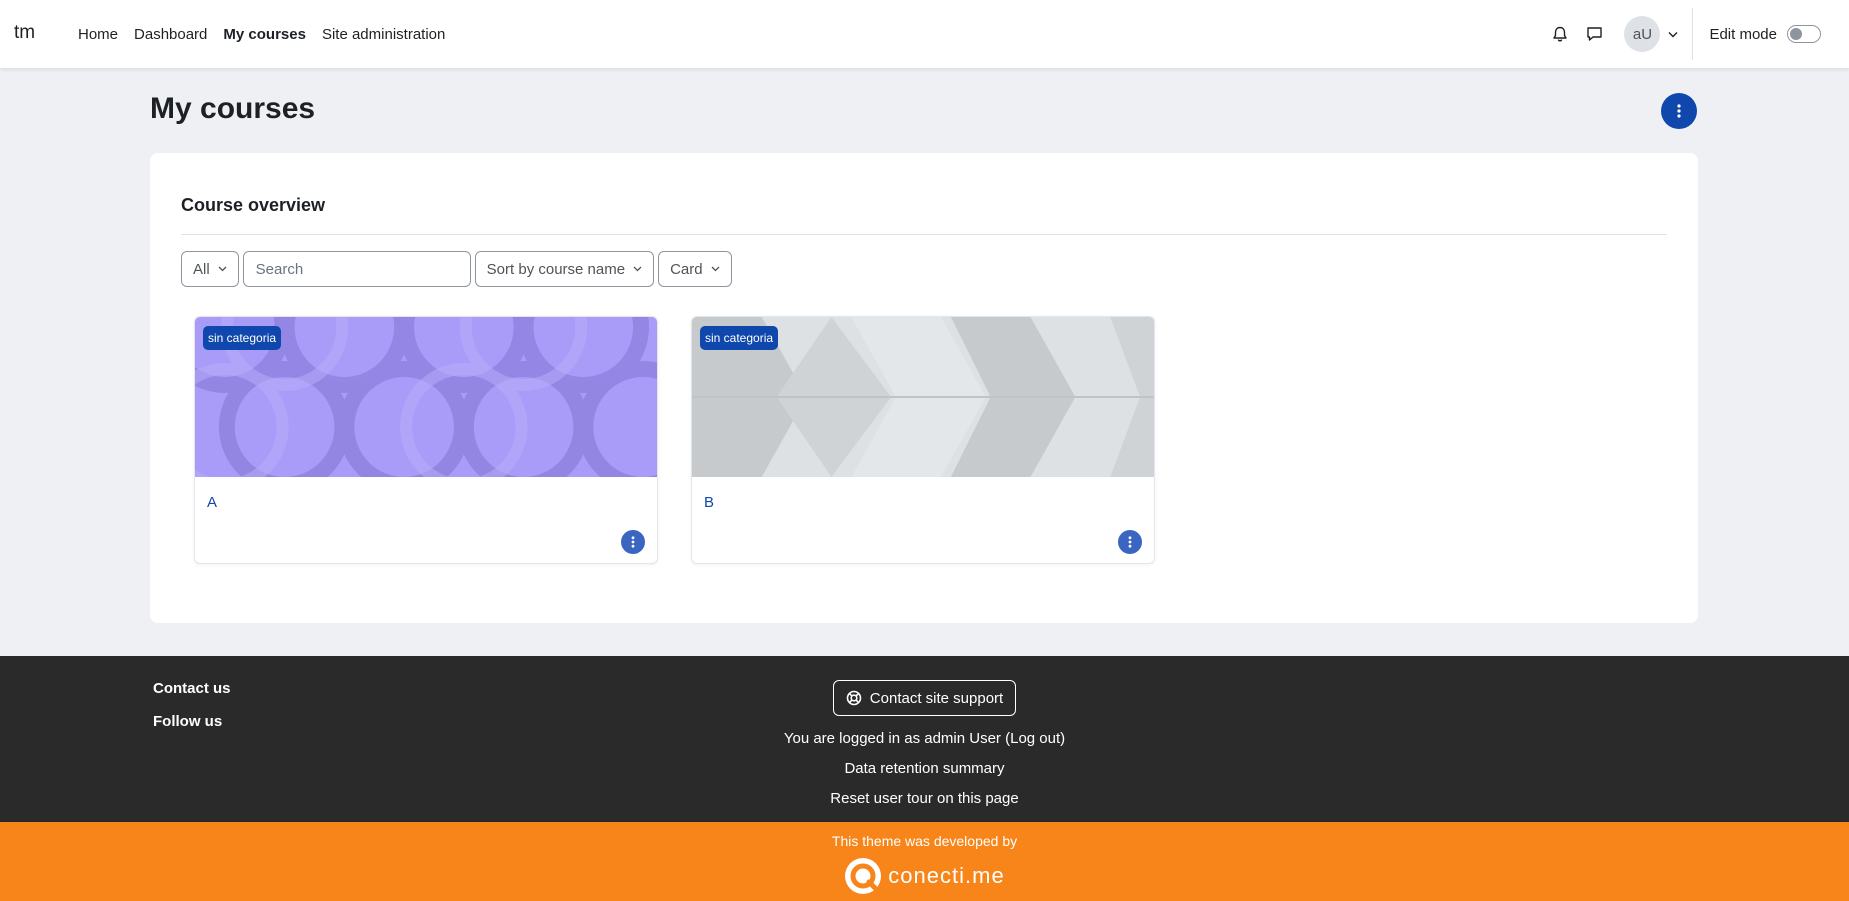  What do you see at coordinates (253, 205) in the screenshot?
I see `course-overview-title: Course overview` at bounding box center [253, 205].